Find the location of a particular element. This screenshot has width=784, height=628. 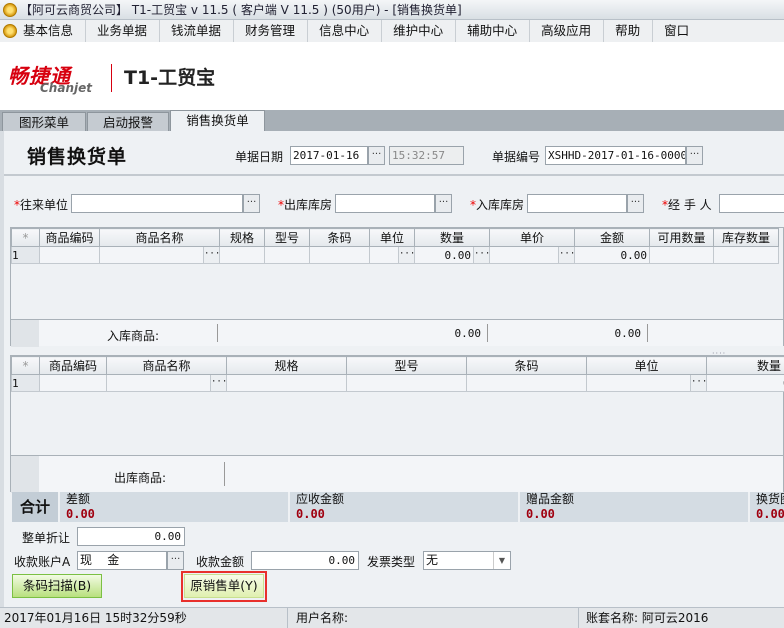

out-goods-footer-label: 出库商品: is located at coordinates (140, 478).